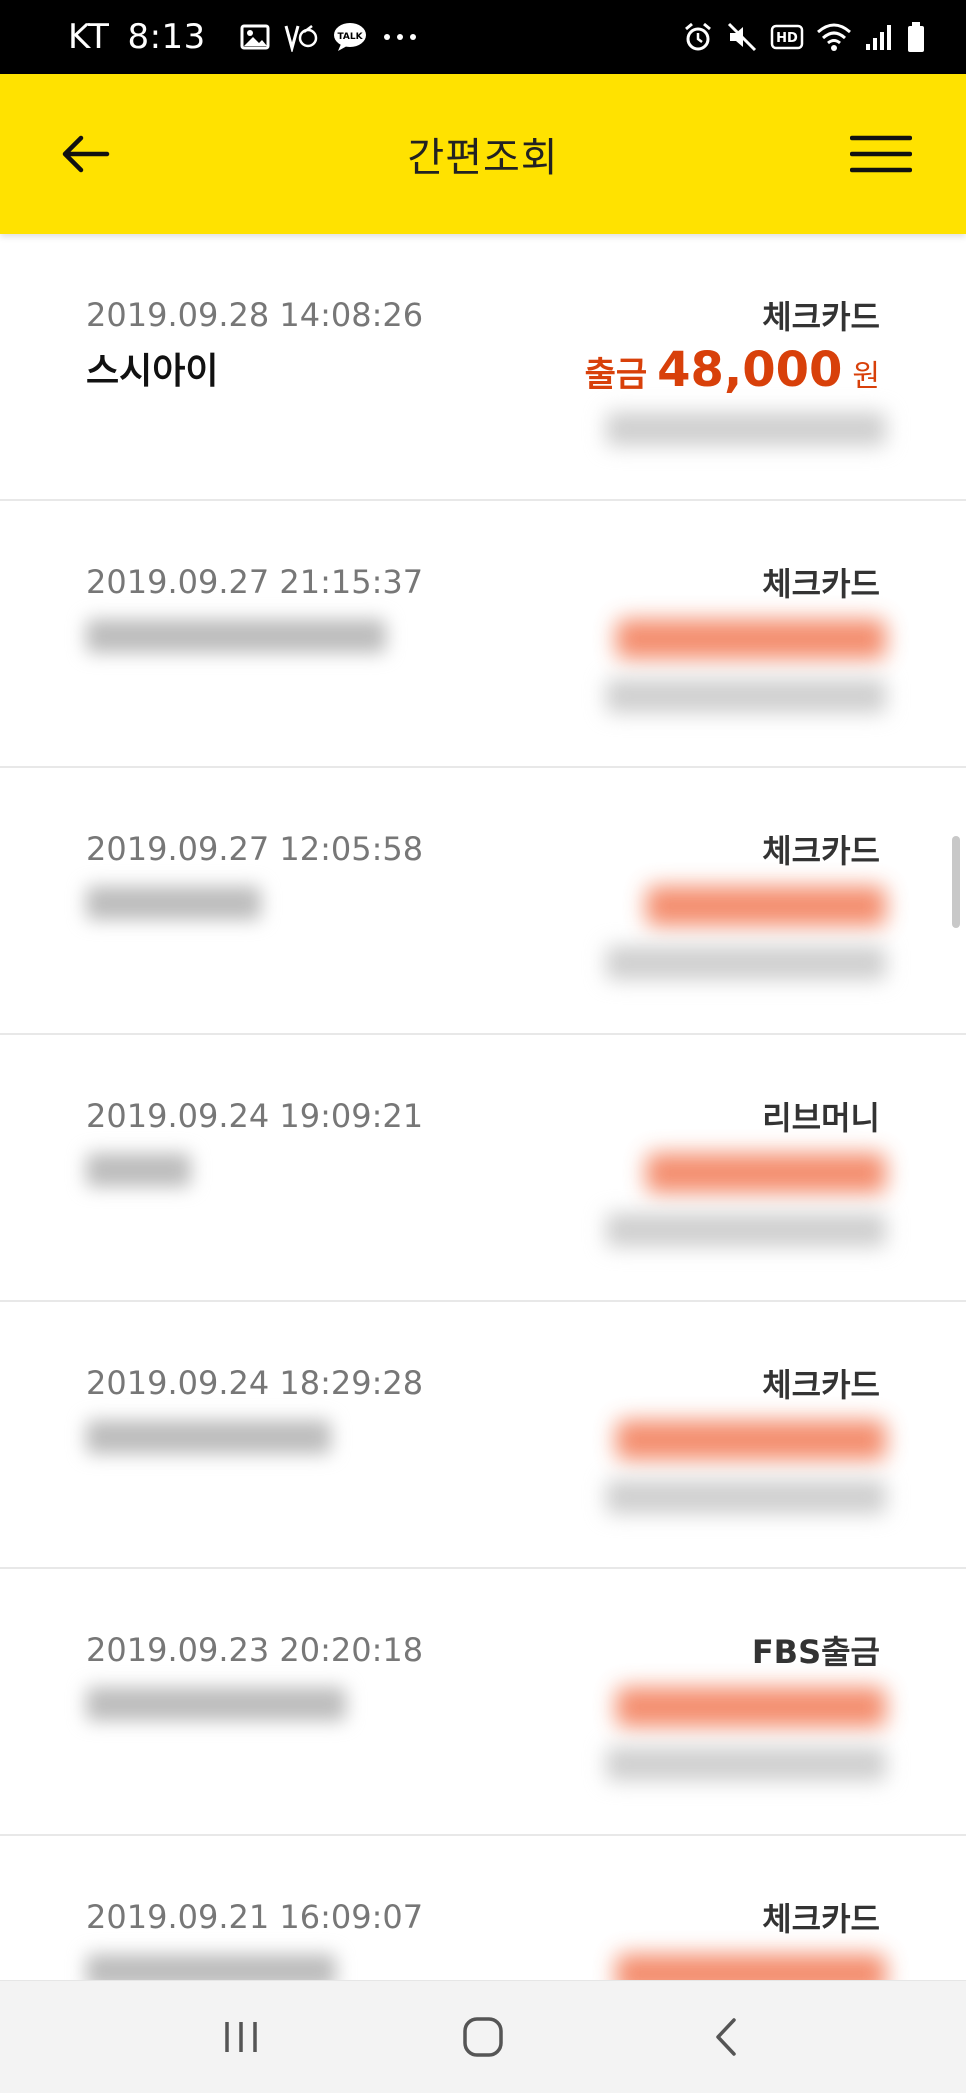  Describe the element at coordinates (301, 37) in the screenshot. I see `voicemail-icon` at that location.